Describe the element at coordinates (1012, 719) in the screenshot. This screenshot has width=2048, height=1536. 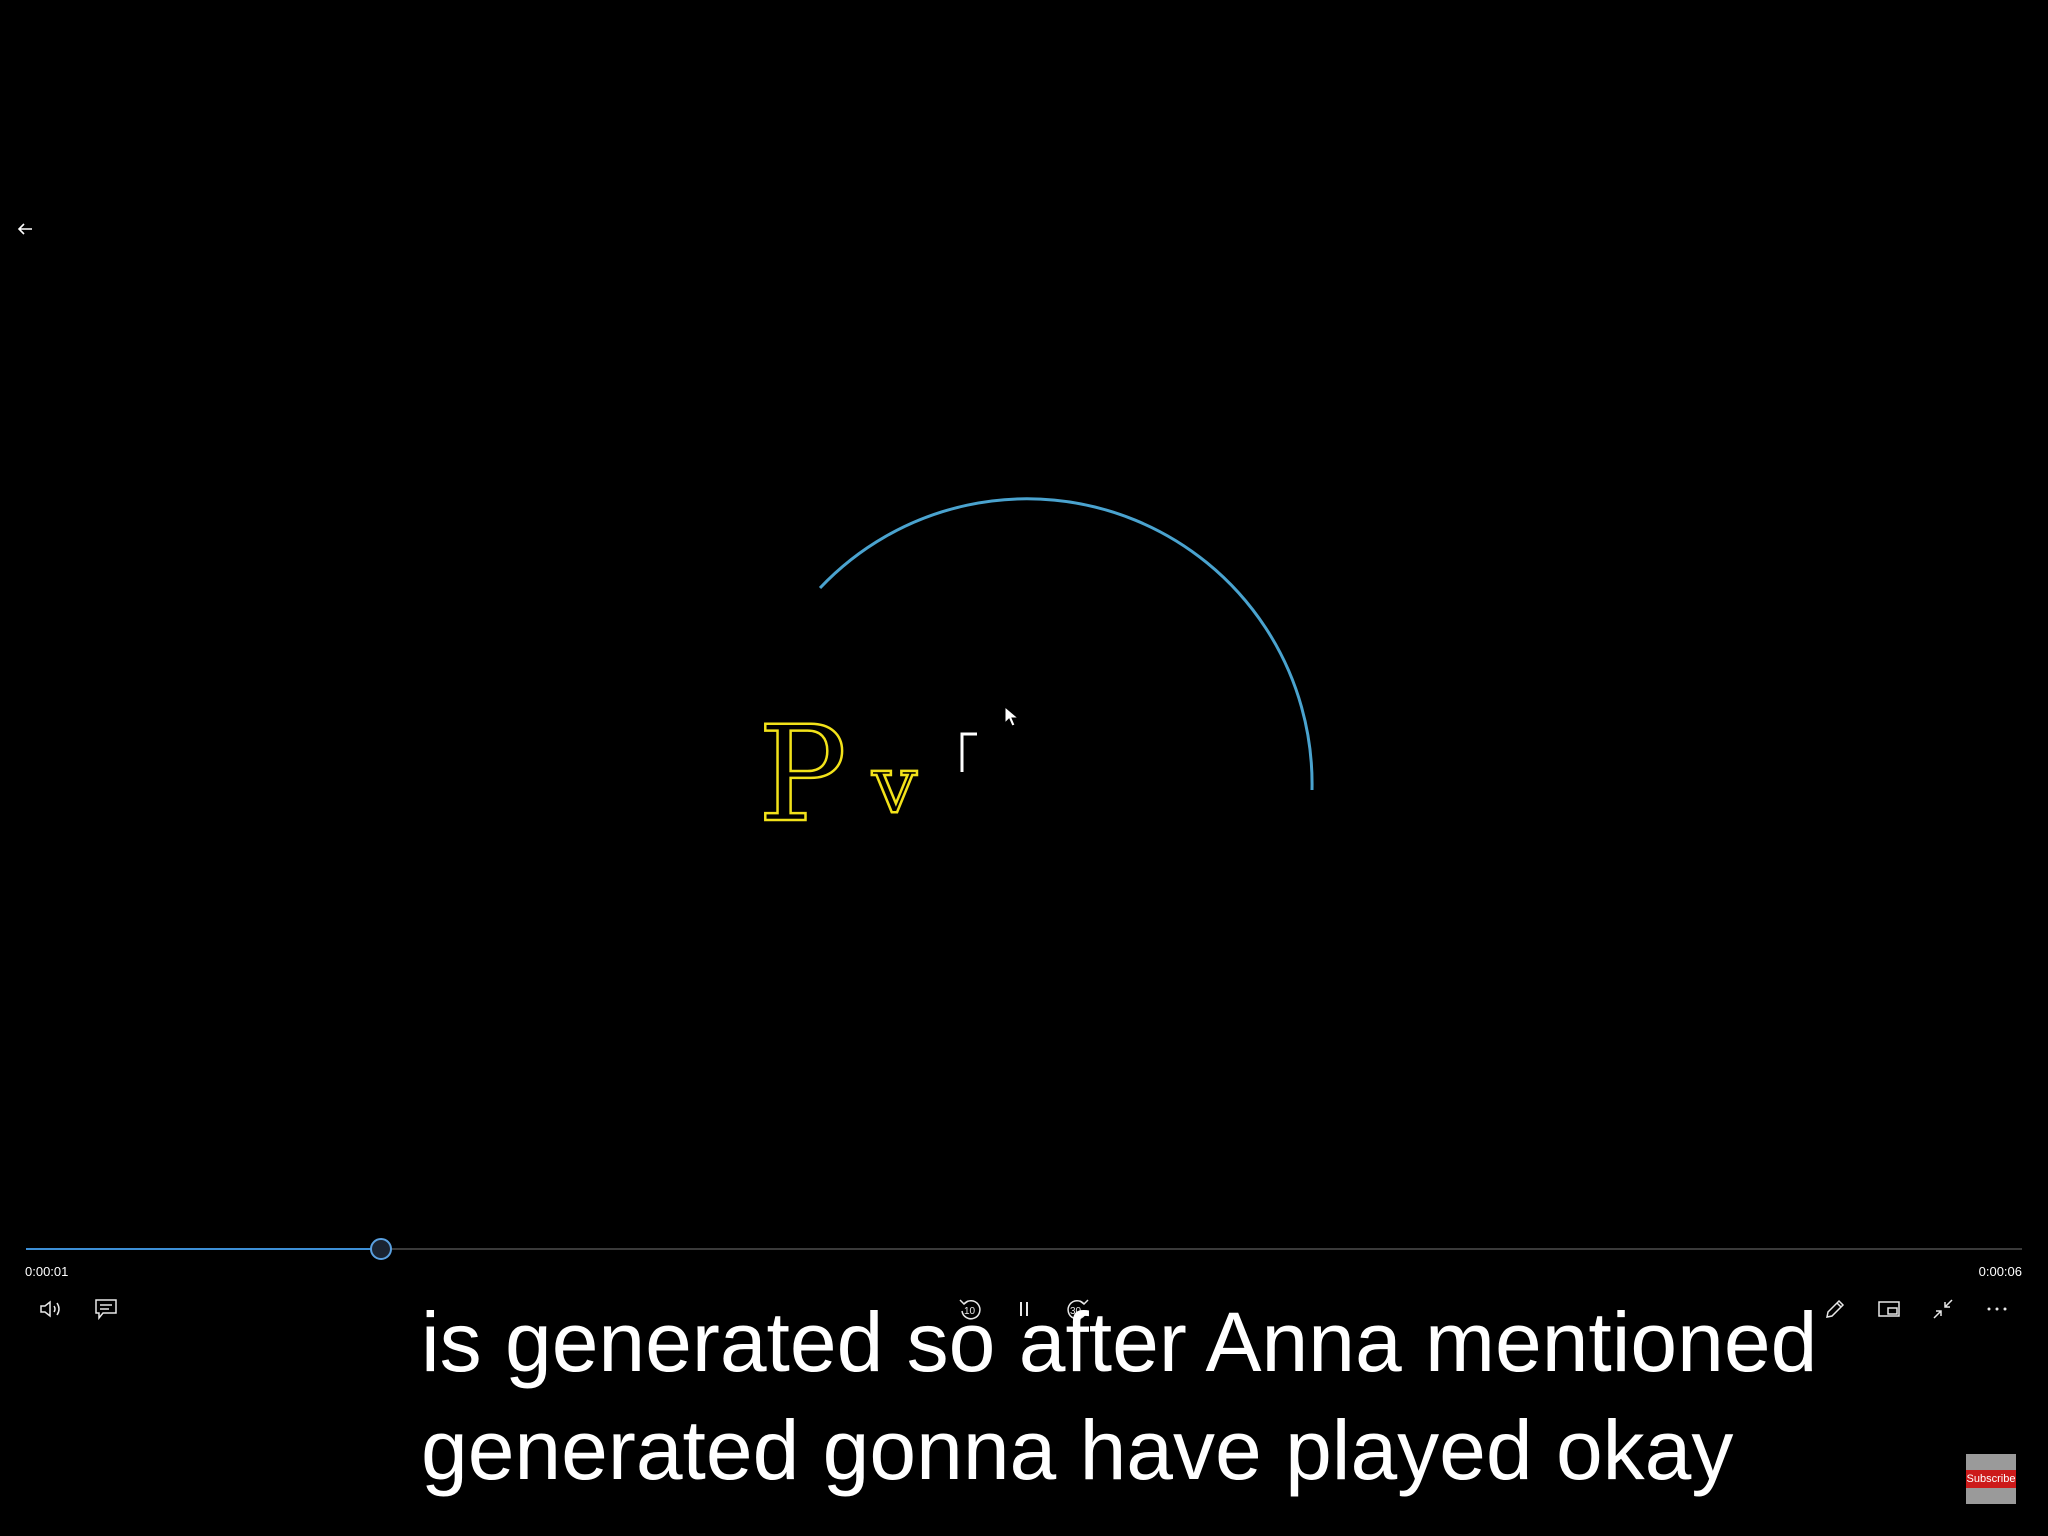
I see `mouse-cursor-icon` at that location.